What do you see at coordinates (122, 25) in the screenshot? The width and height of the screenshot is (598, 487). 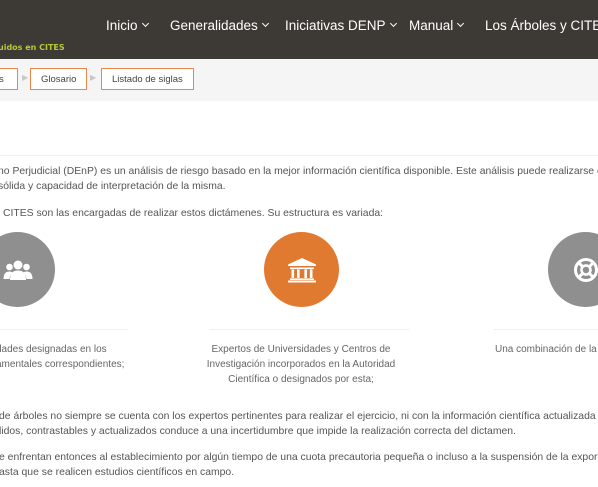 I see `nav-item-label: Inicio` at bounding box center [122, 25].